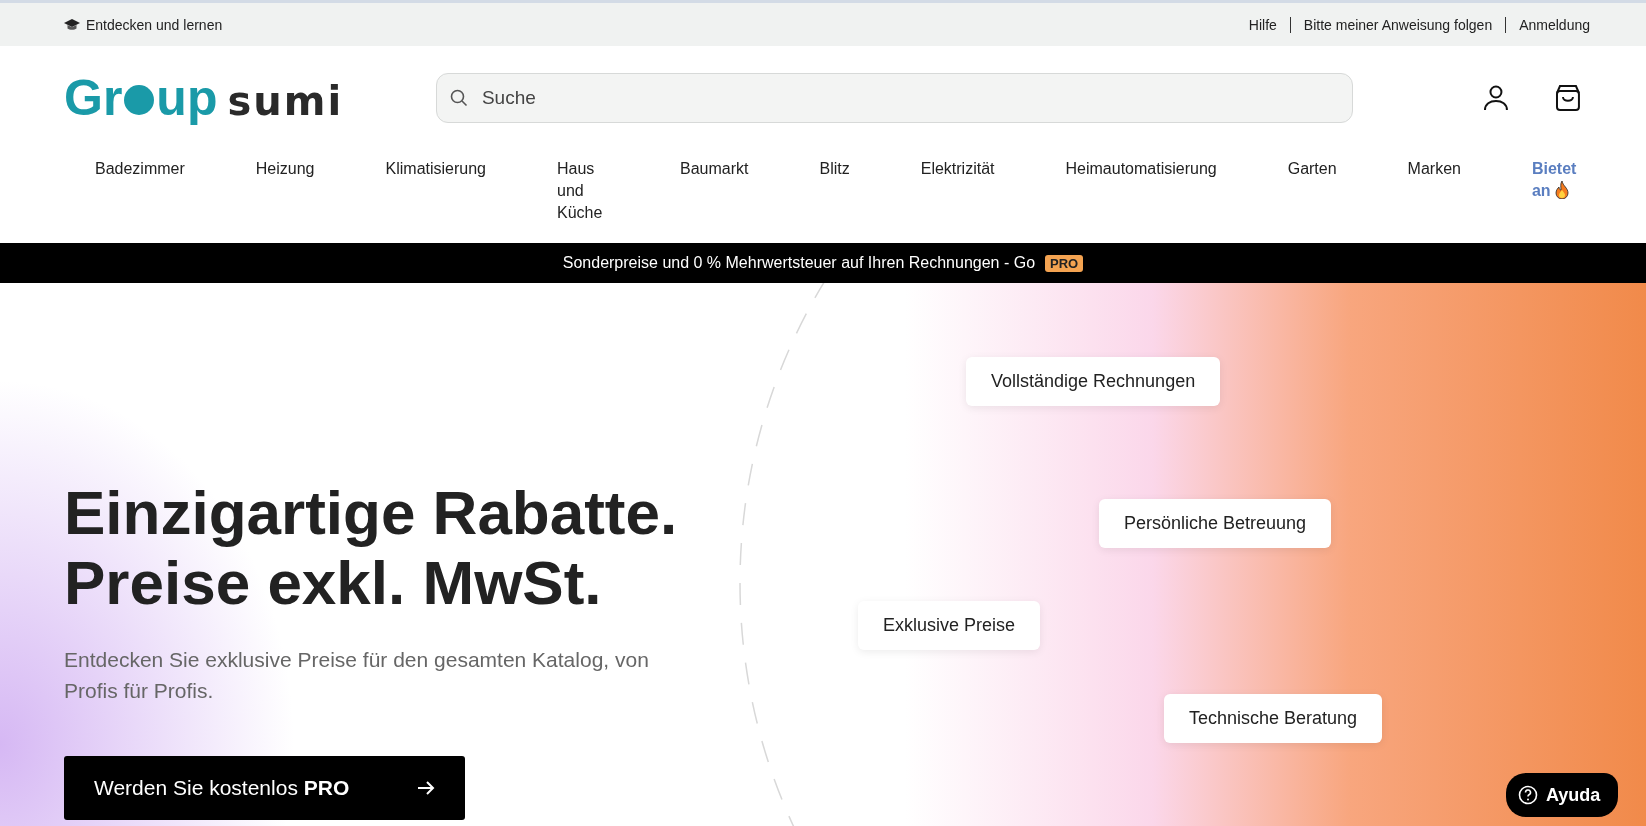  What do you see at coordinates (1556, 200) in the screenshot?
I see `nav-link: Bietet an` at bounding box center [1556, 200].